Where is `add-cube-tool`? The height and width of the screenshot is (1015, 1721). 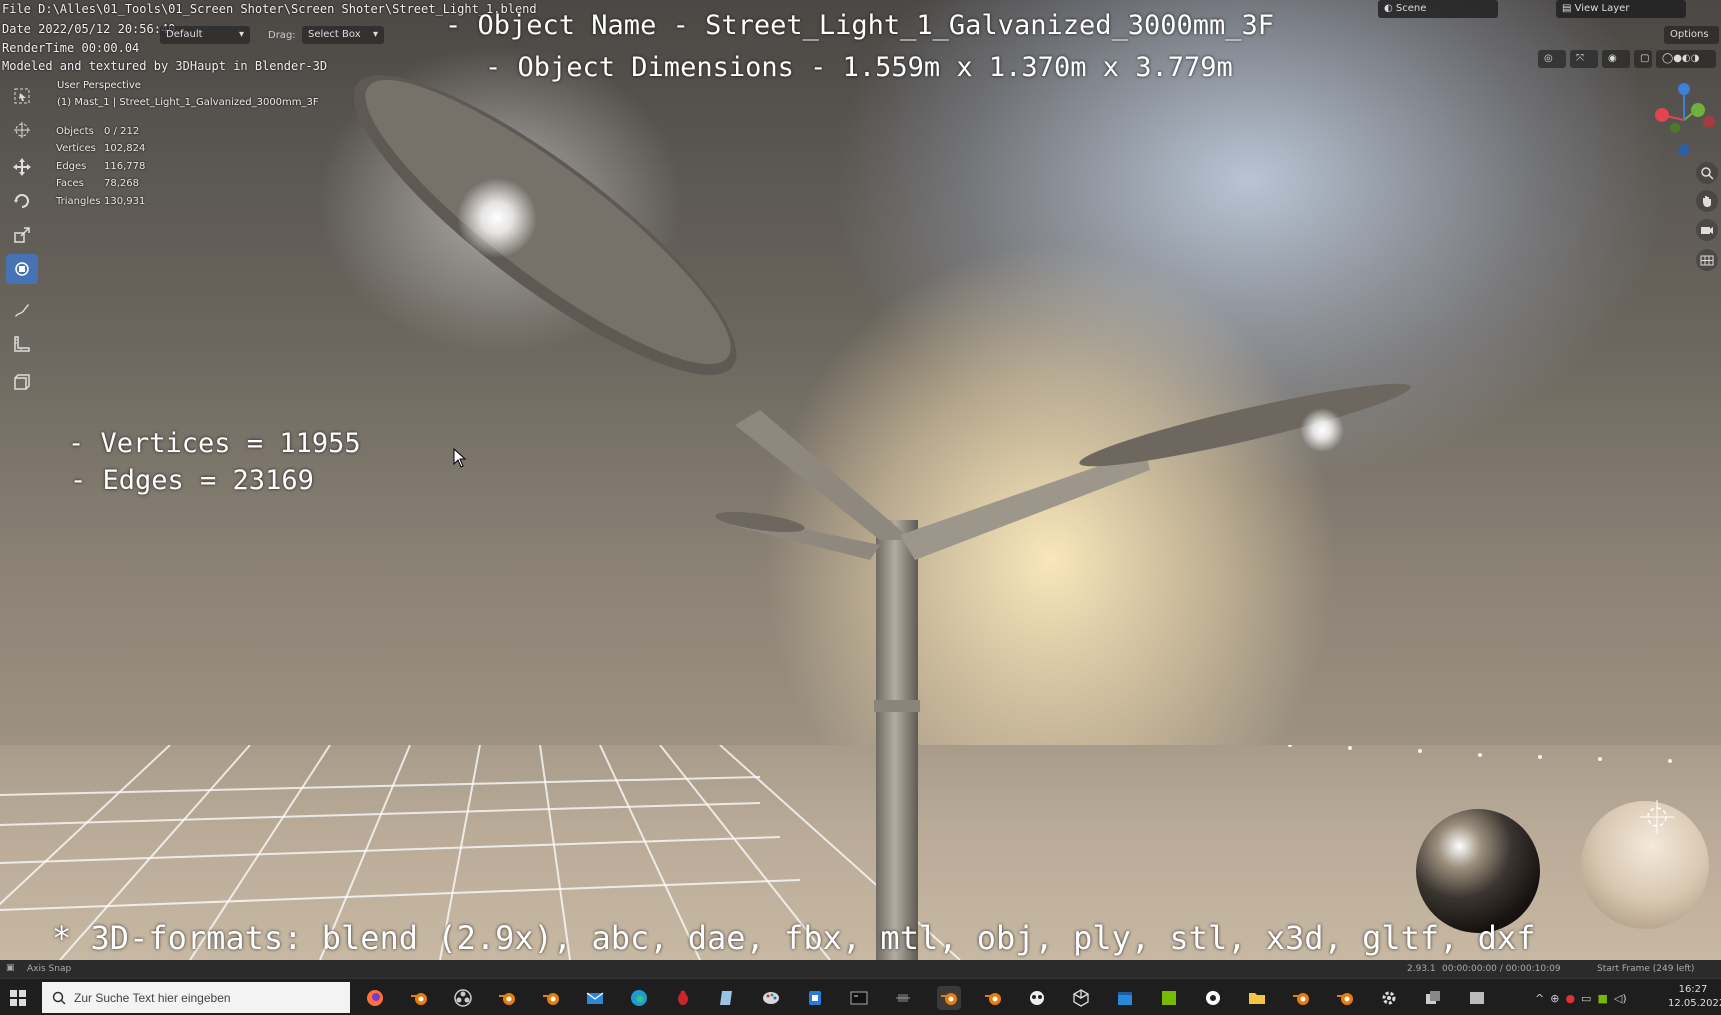
add-cube-tool is located at coordinates (22, 382).